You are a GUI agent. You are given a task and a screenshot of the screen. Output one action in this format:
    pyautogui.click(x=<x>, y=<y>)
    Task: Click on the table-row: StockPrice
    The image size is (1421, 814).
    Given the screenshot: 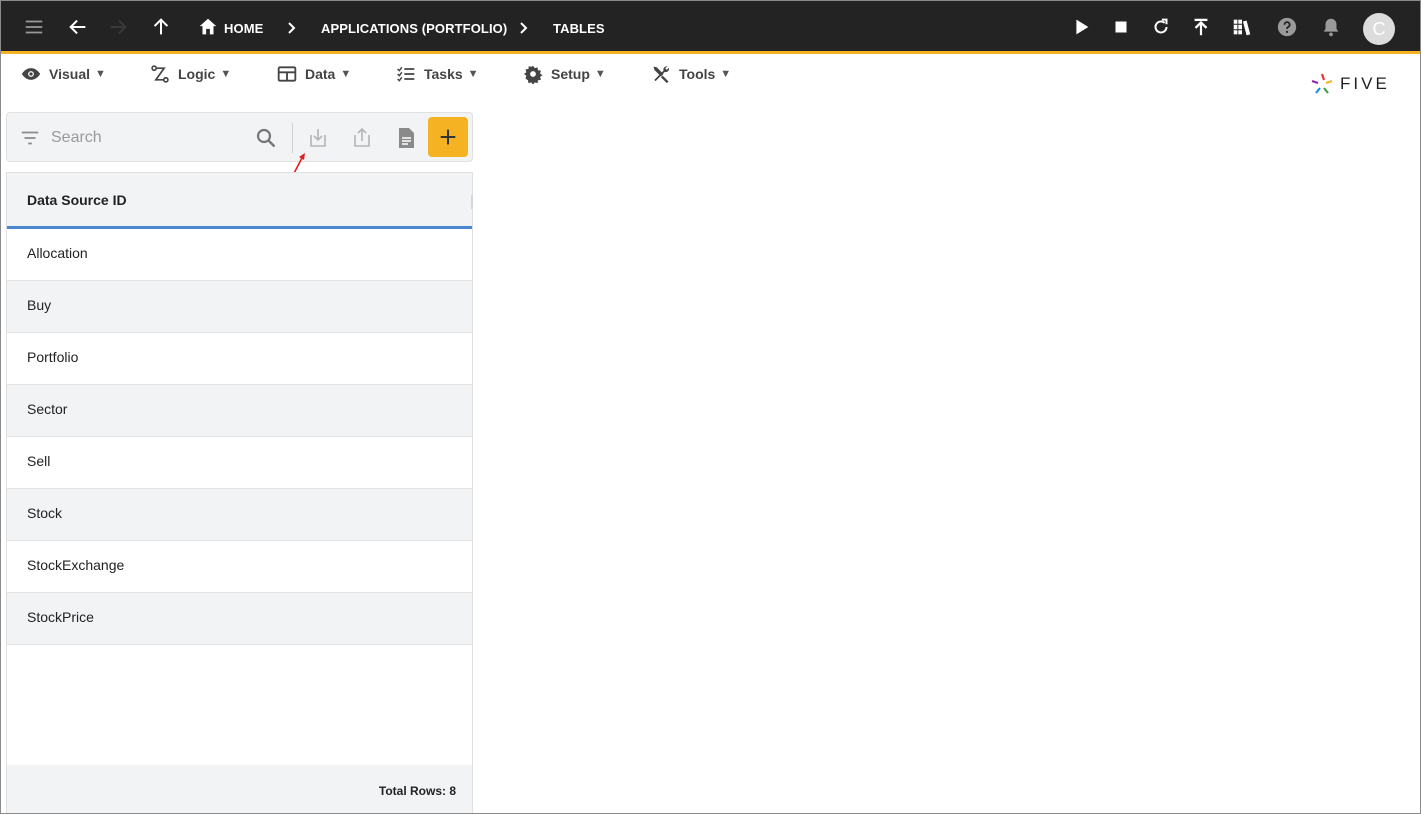 What is the action you would take?
    pyautogui.click(x=239, y=619)
    